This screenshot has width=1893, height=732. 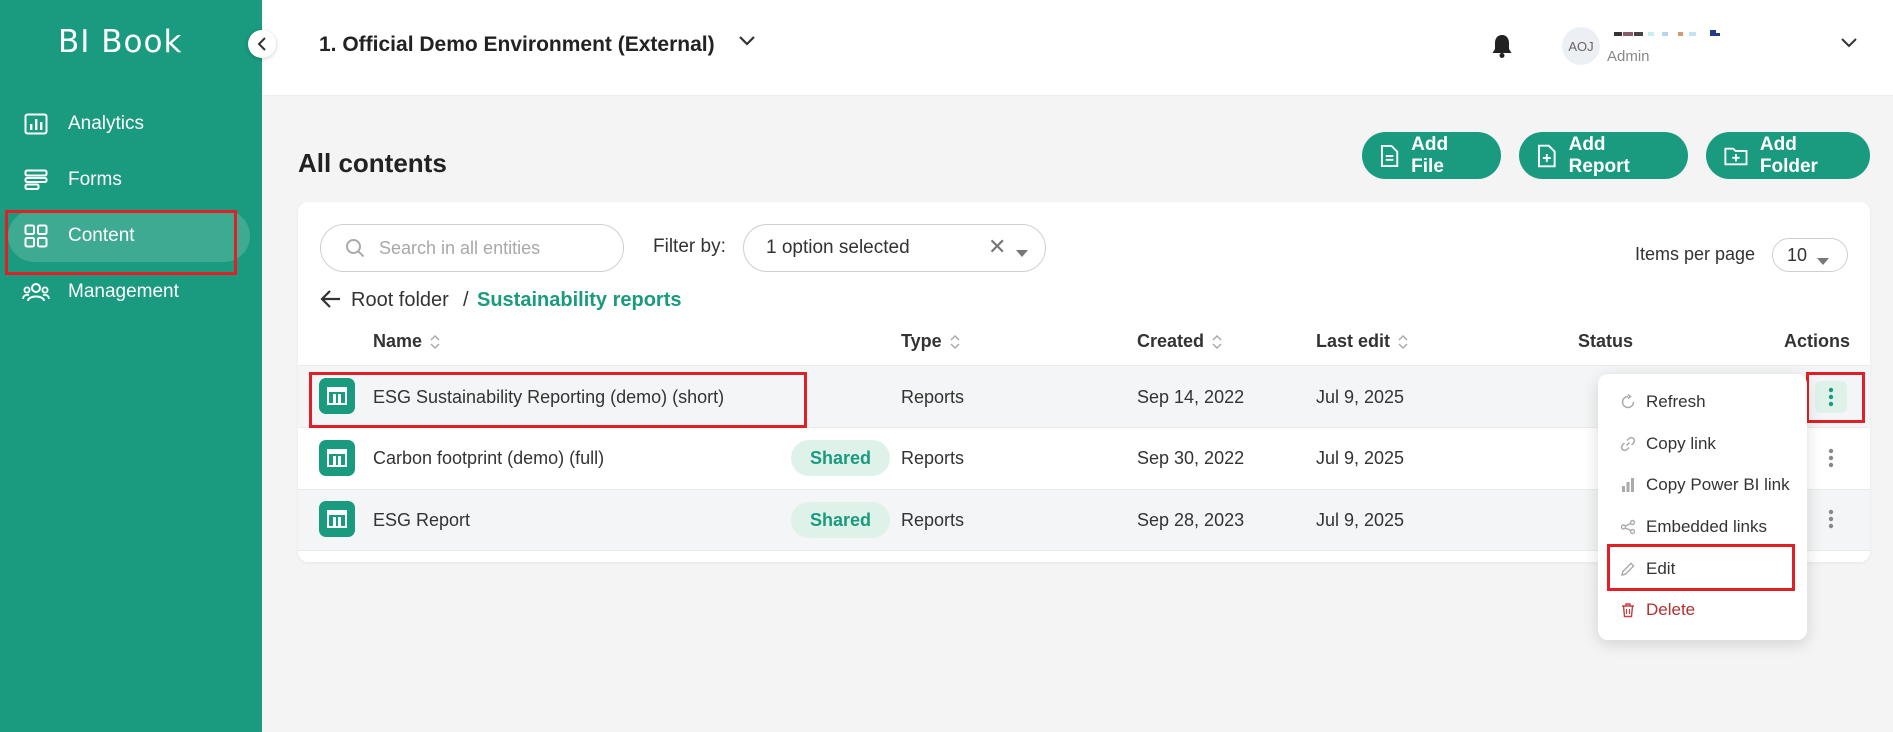 I want to click on sidebar-collapse-button, so click(x=262, y=44).